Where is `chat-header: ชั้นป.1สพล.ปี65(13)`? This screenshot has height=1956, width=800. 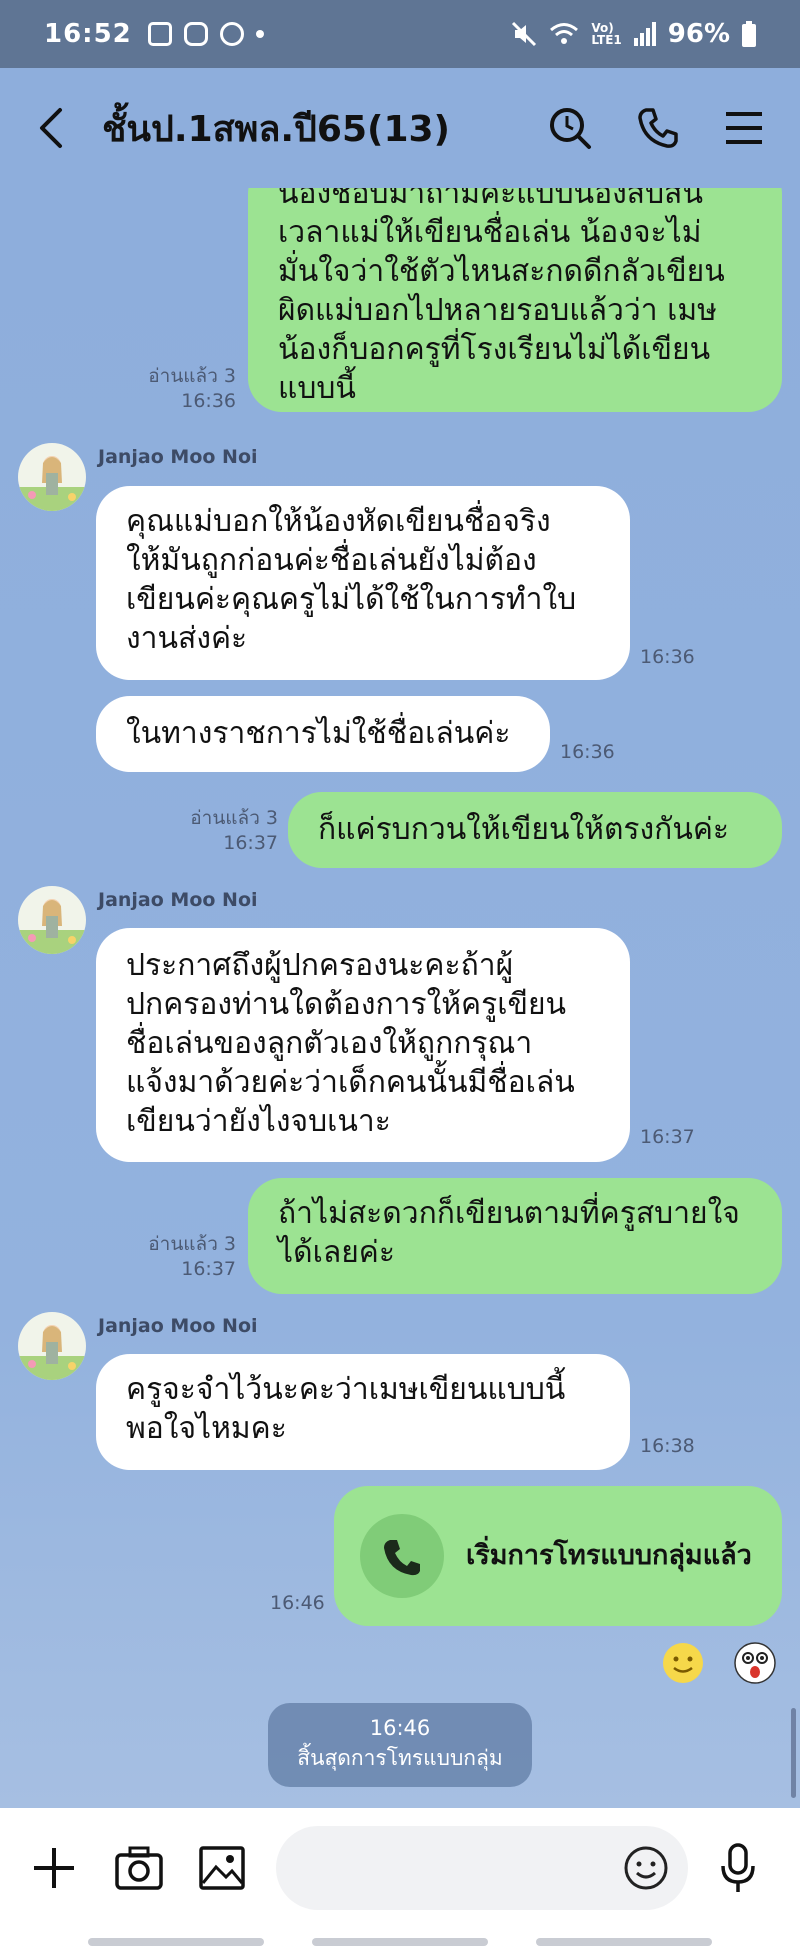
chat-header: ชั้นป.1สพล.ปี65(13) is located at coordinates (400, 128).